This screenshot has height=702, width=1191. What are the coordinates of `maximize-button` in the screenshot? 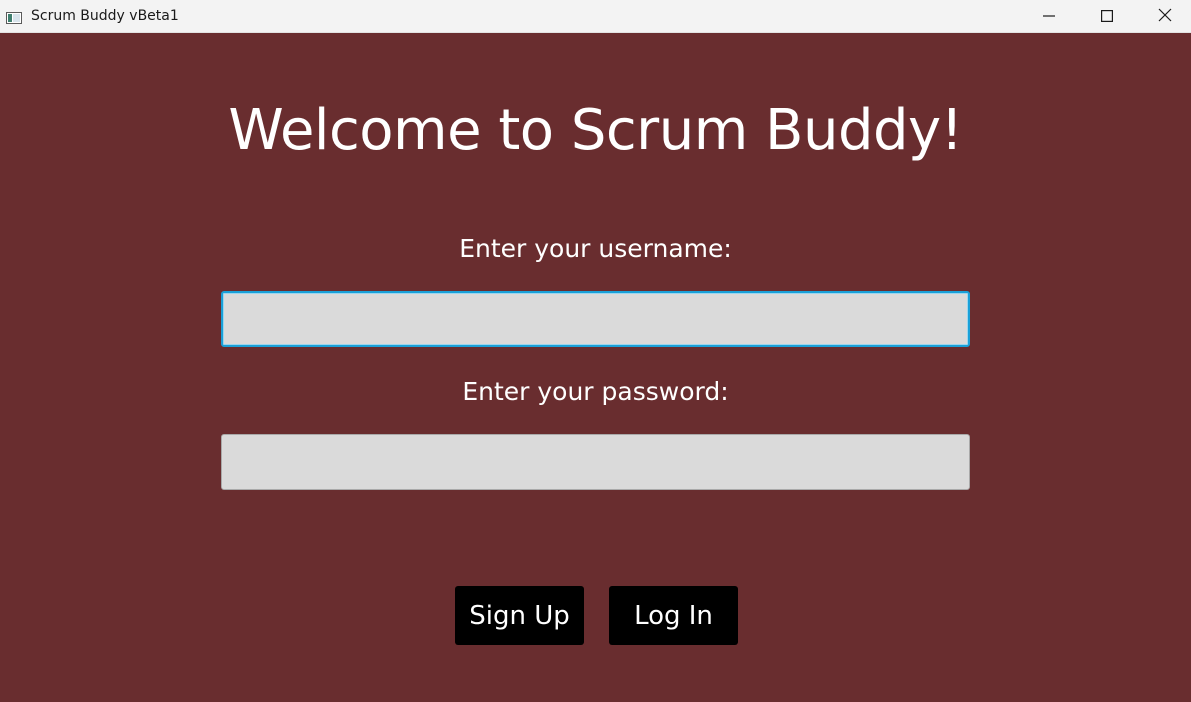 It's located at (1107, 16).